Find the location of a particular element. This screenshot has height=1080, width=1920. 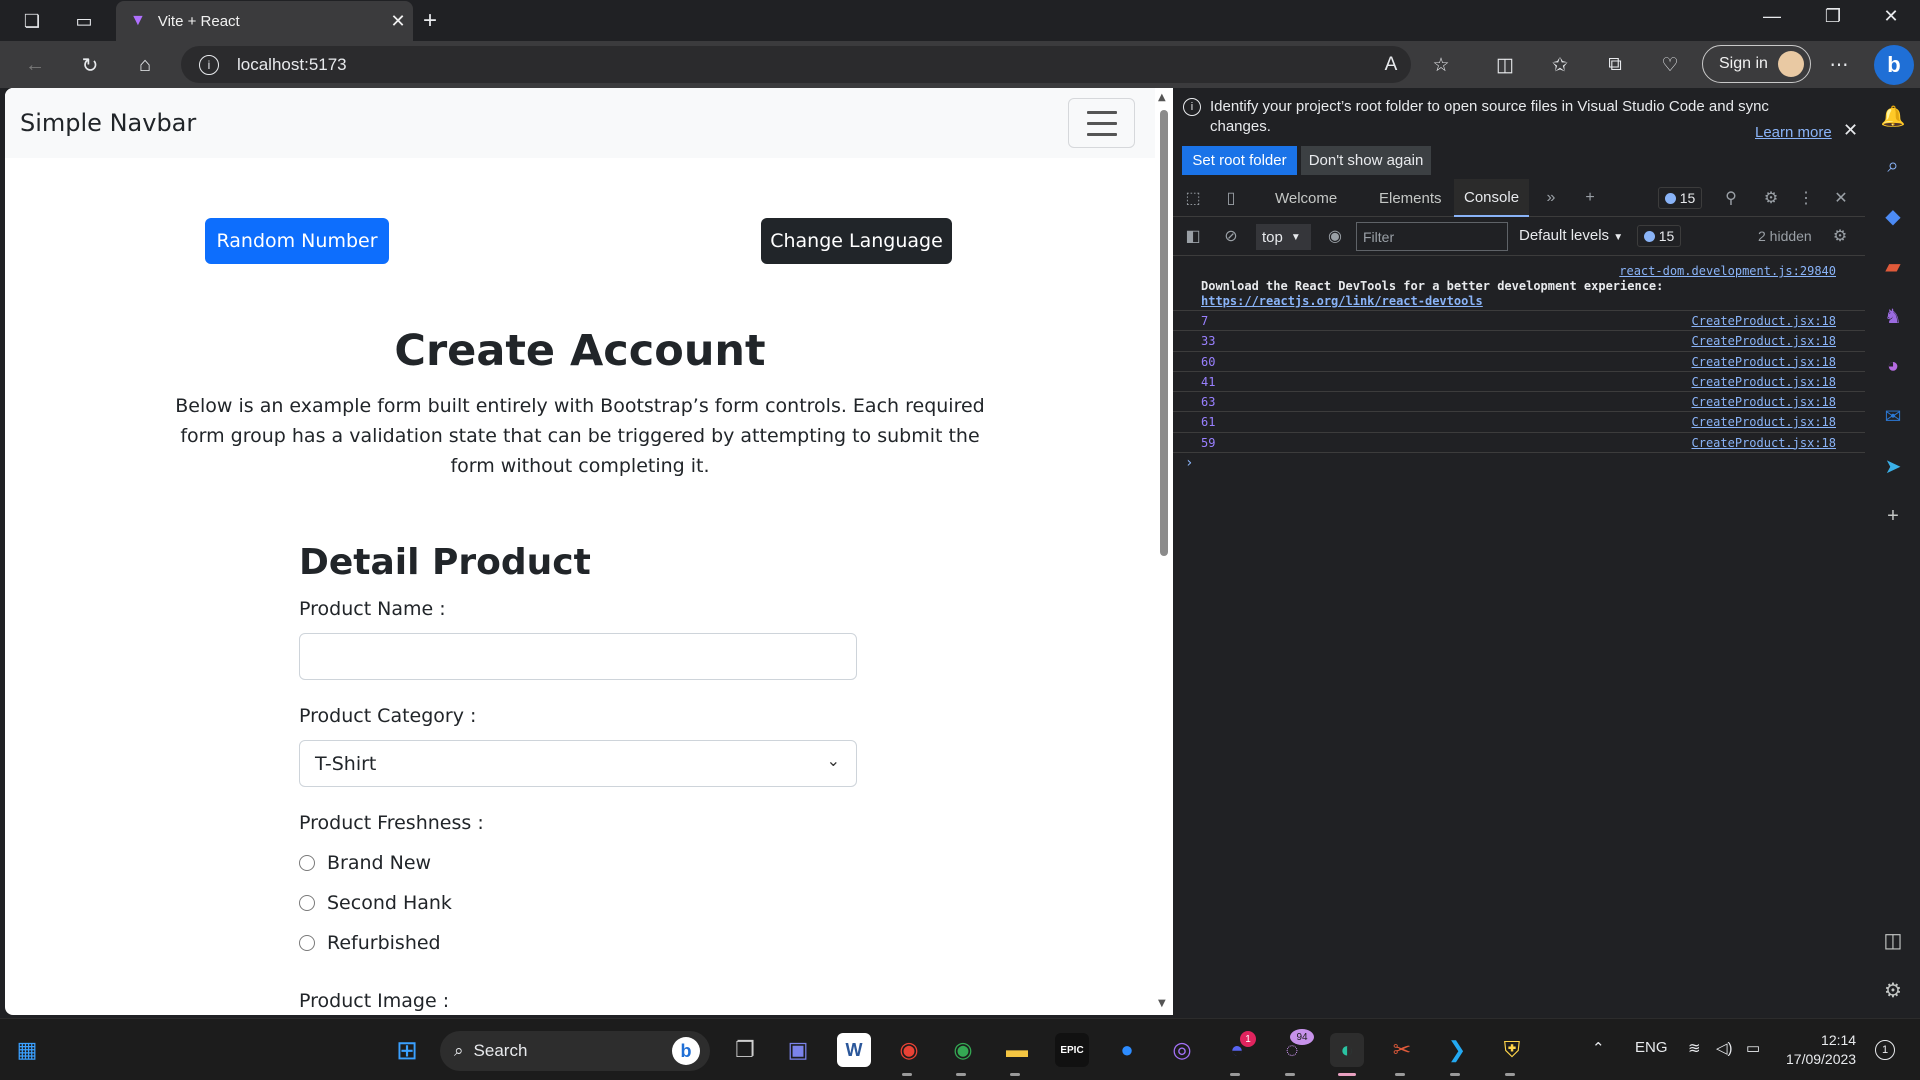

hide-sidebar-icon: ◫ is located at coordinates (1893, 940).